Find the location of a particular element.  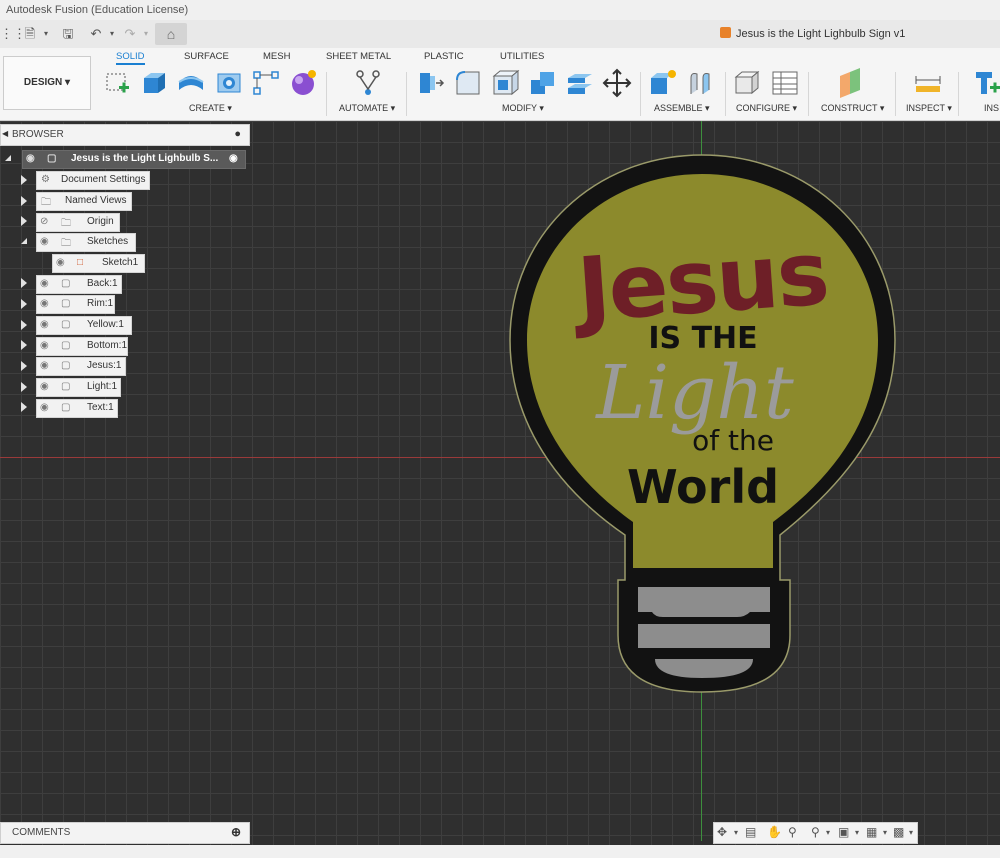

browser-item-yellow: ◉ ▢ Yellow:1 is located at coordinates (84, 325).